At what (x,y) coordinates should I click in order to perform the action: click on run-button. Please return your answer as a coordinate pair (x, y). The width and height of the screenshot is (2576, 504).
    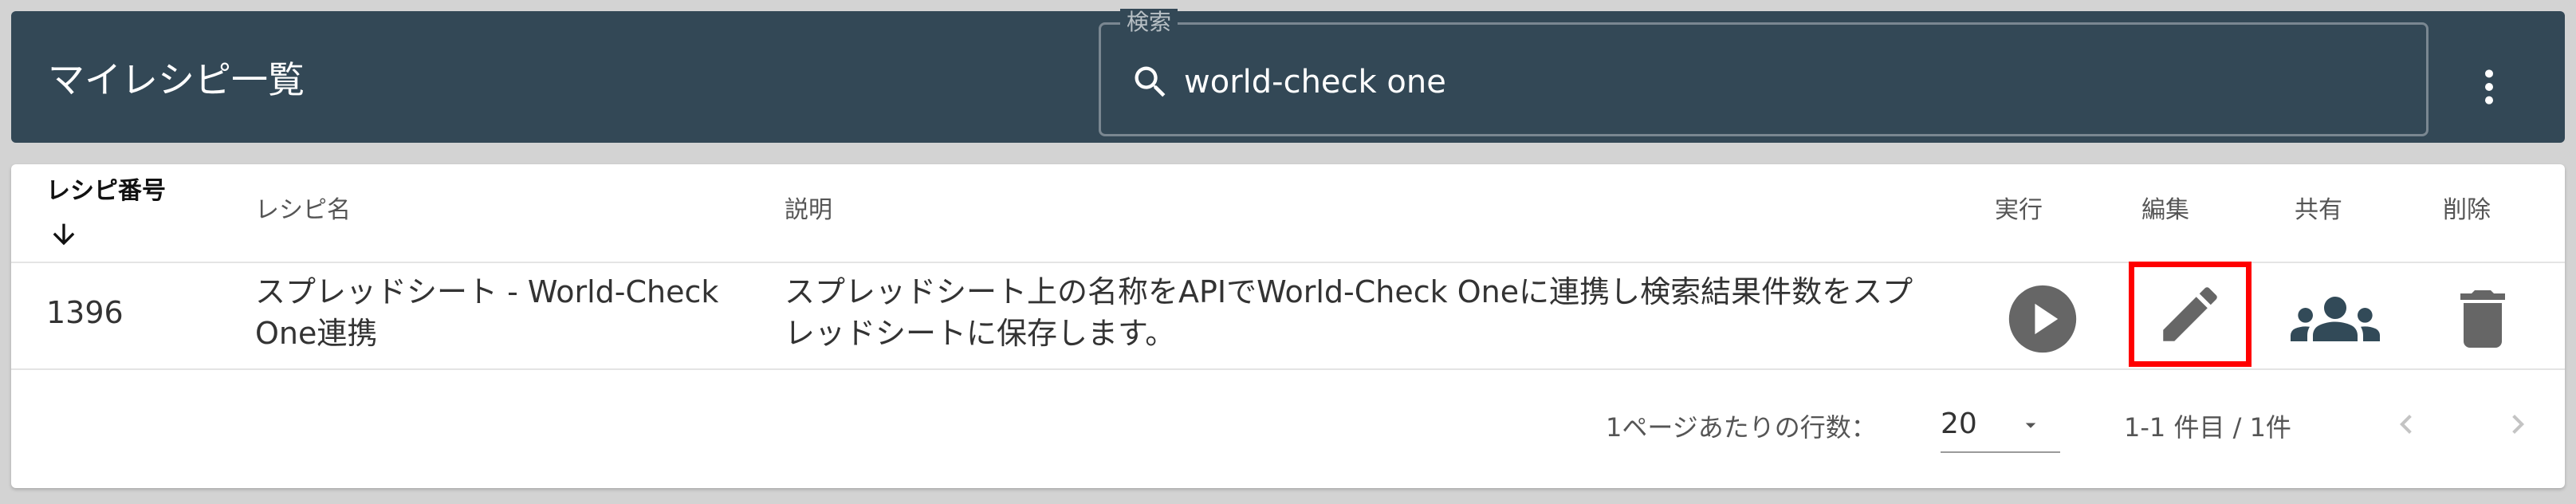
    Looking at the image, I should click on (2043, 319).